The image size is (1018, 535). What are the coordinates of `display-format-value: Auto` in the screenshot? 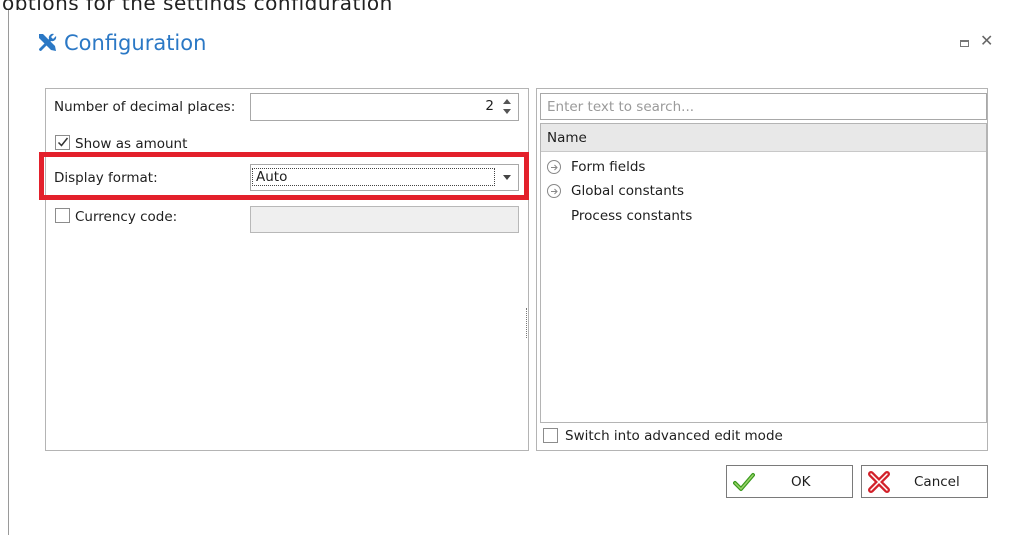 It's located at (373, 177).